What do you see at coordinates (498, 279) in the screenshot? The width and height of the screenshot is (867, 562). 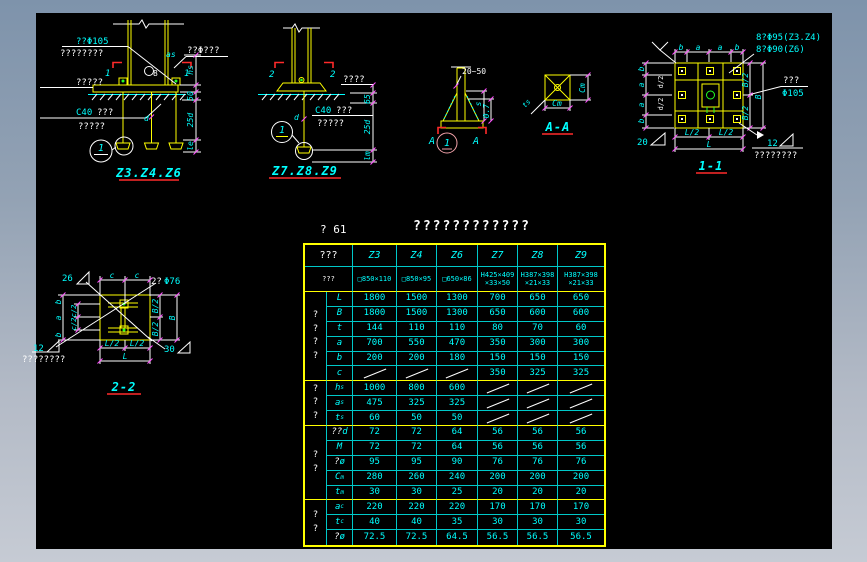 I see `table-section-value: H425×409 ×33×50` at bounding box center [498, 279].